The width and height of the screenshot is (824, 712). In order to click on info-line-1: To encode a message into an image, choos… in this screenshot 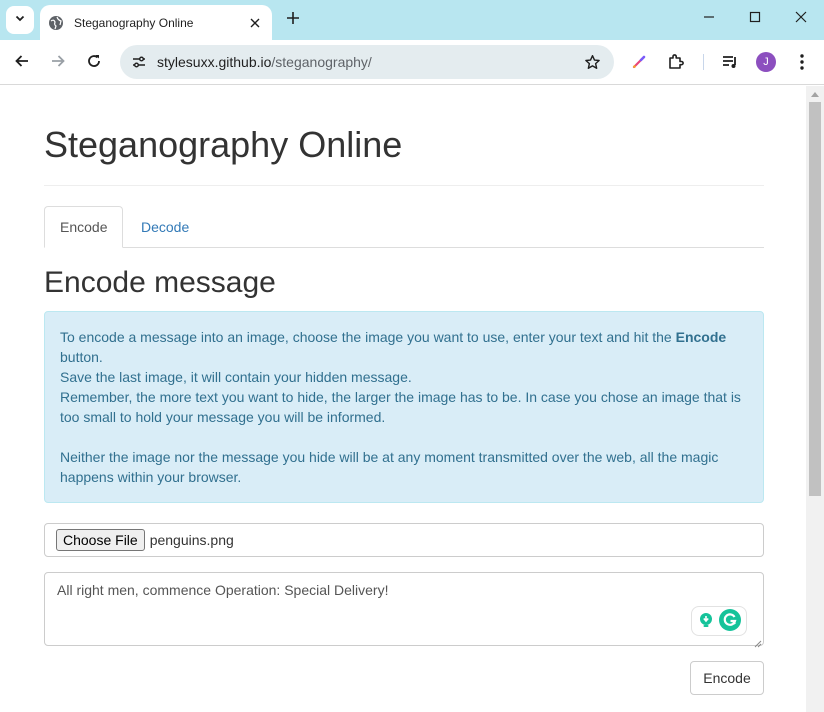, I will do `click(393, 347)`.